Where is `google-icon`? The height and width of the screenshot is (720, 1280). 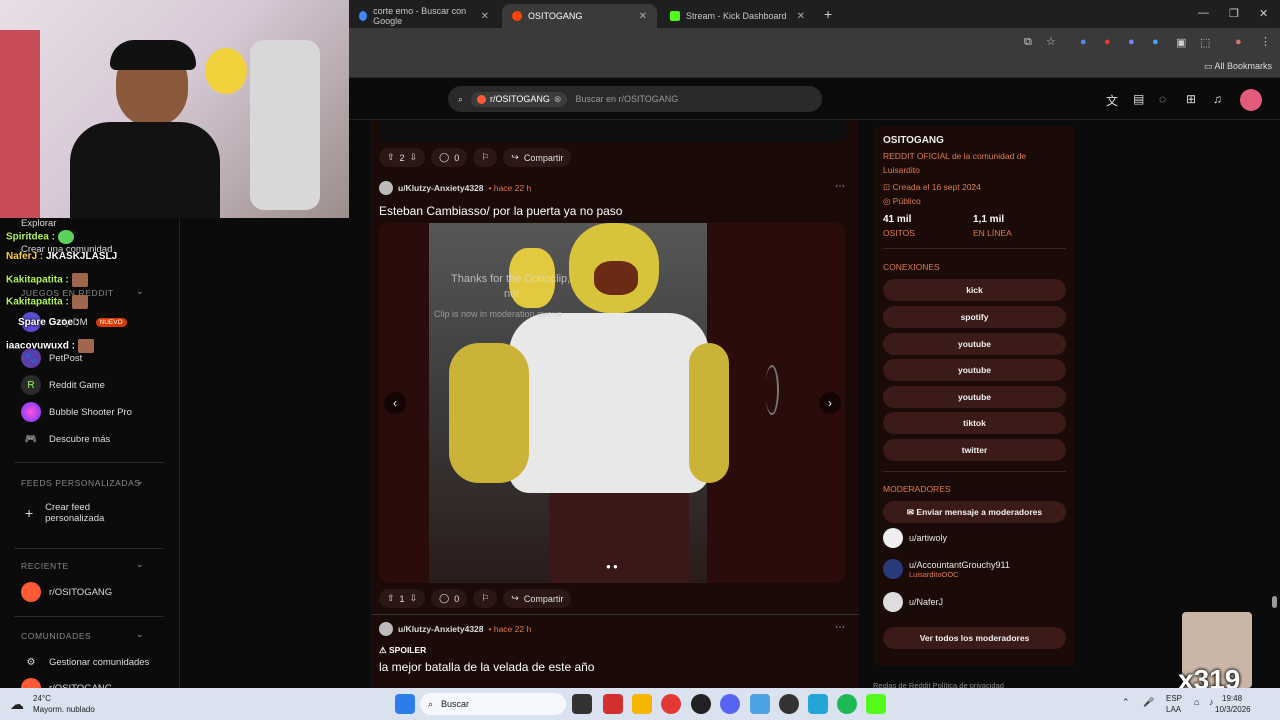 google-icon is located at coordinates (363, 16).